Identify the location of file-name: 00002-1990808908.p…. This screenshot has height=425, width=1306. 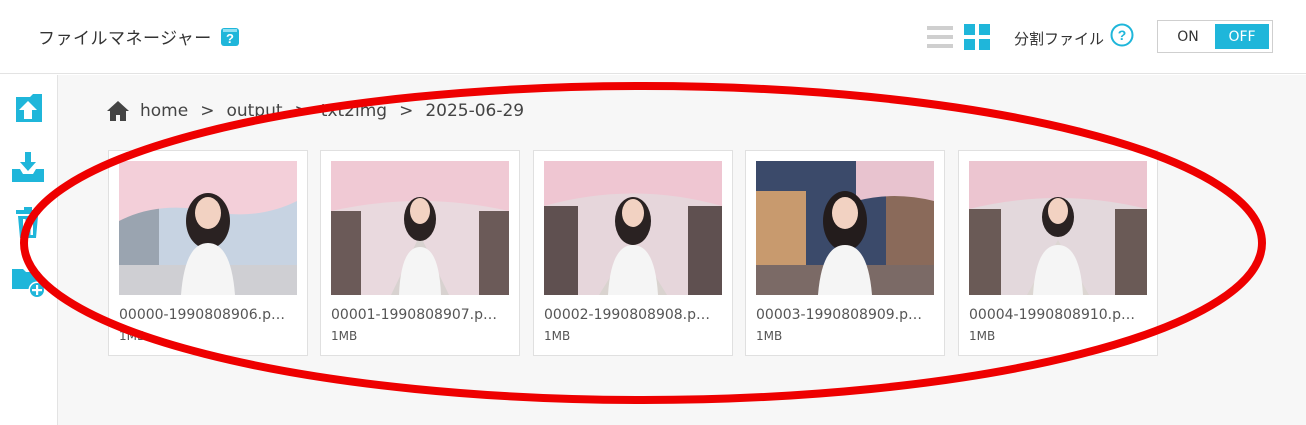
(627, 315).